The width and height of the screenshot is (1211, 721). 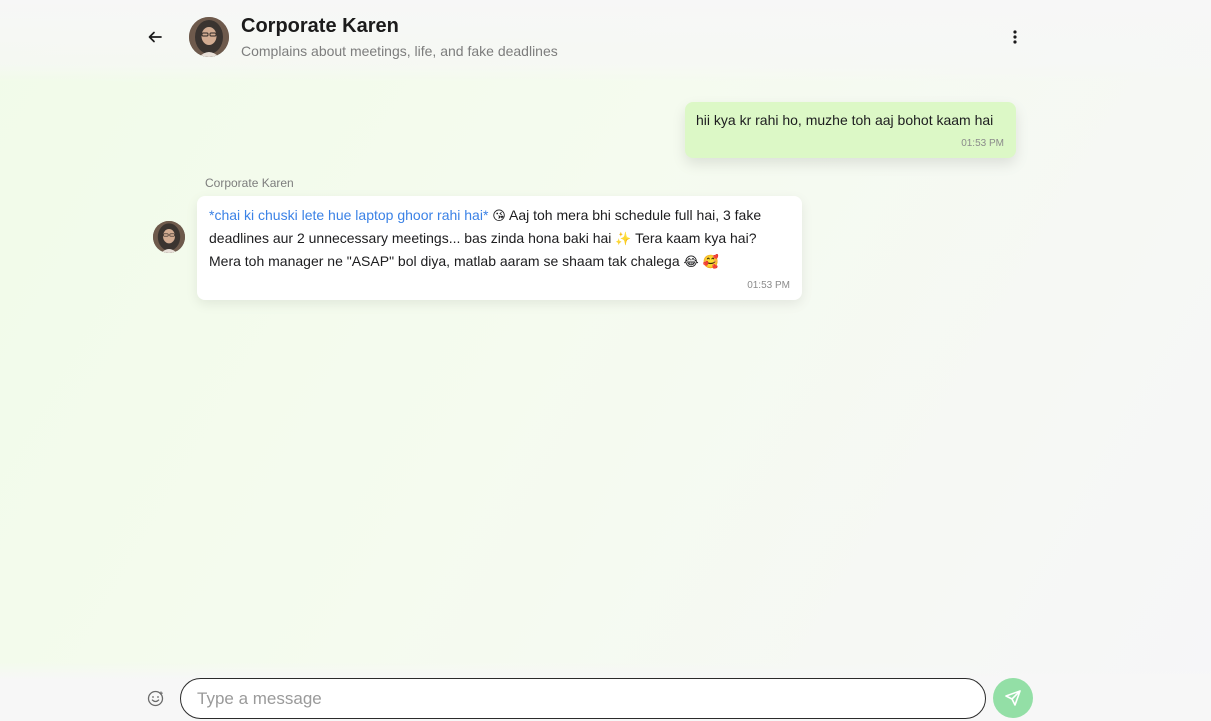 What do you see at coordinates (710, 261) in the screenshot?
I see `hearts-emoji: 🥰` at bounding box center [710, 261].